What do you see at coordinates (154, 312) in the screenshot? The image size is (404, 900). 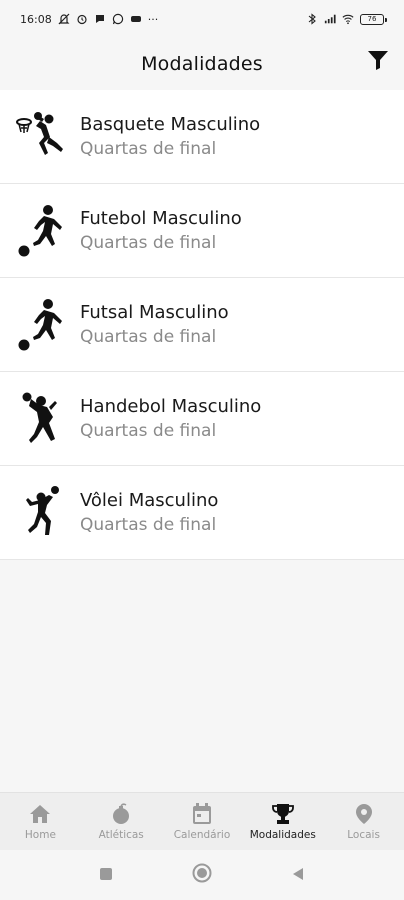 I see `item-title: Futsal Masculino` at bounding box center [154, 312].